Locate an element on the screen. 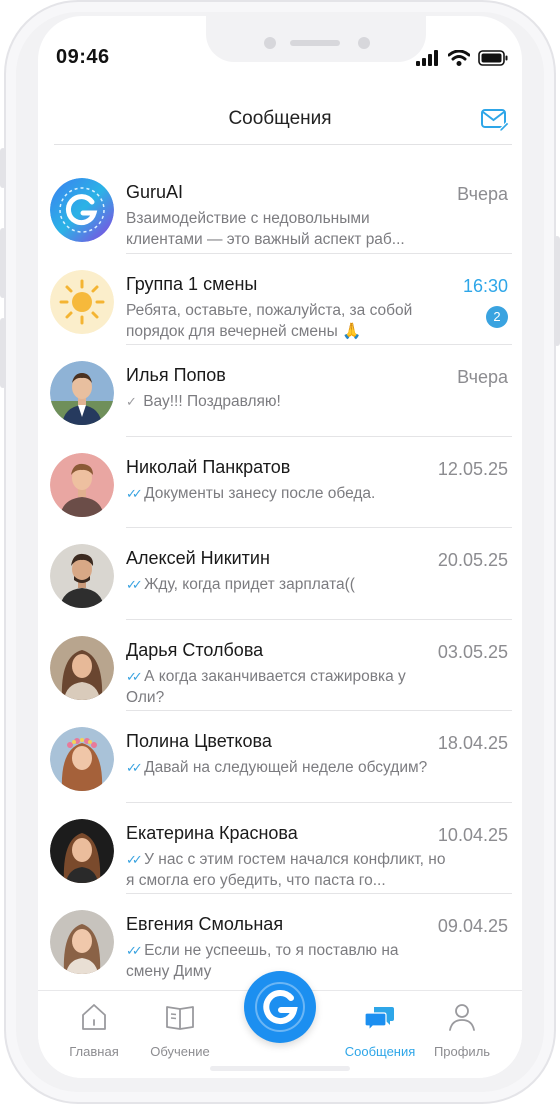  chat-name: GuruAI is located at coordinates (155, 192).